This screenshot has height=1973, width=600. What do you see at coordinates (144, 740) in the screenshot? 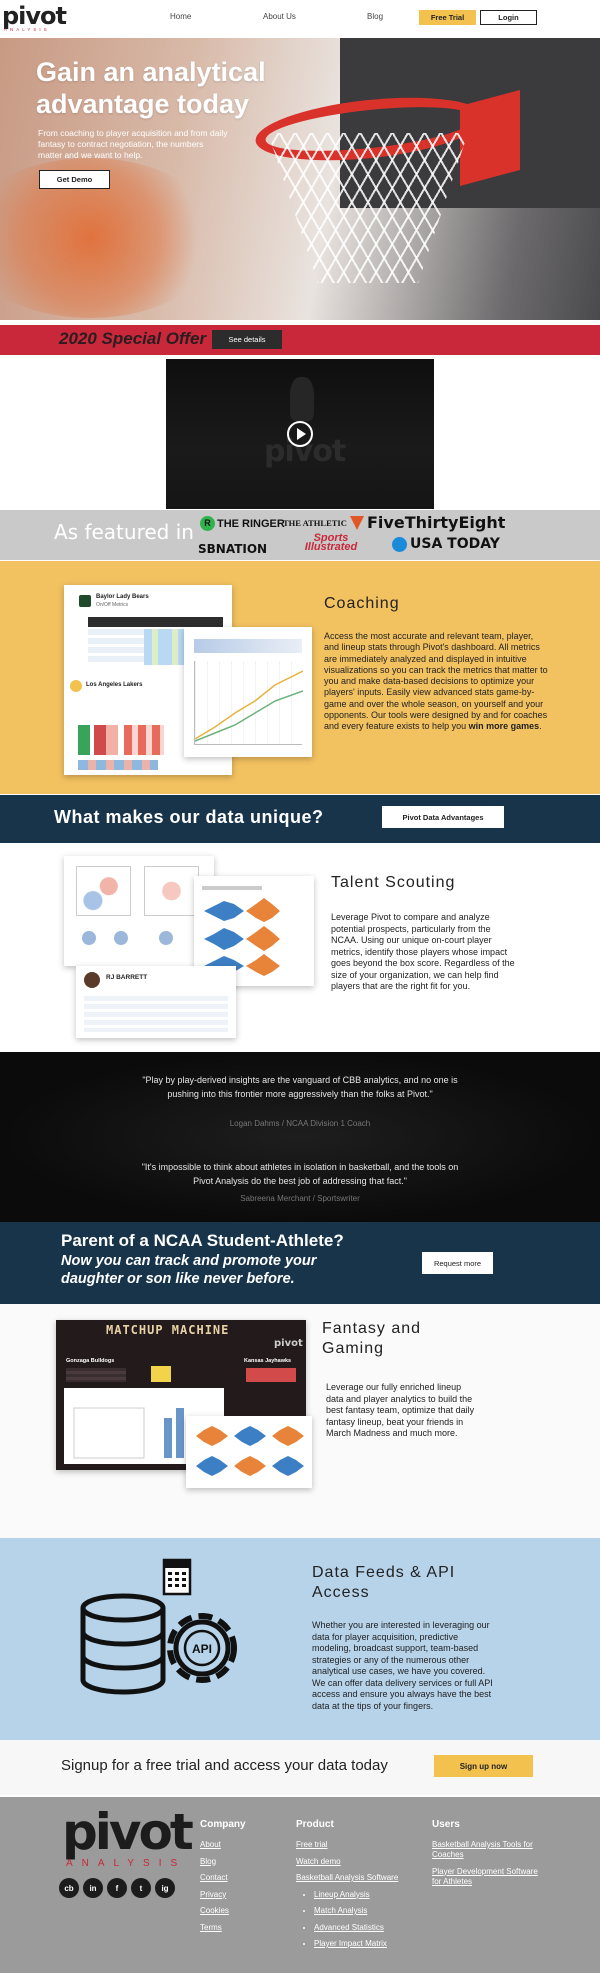
I see `mock-heatmap-mid` at bounding box center [144, 740].